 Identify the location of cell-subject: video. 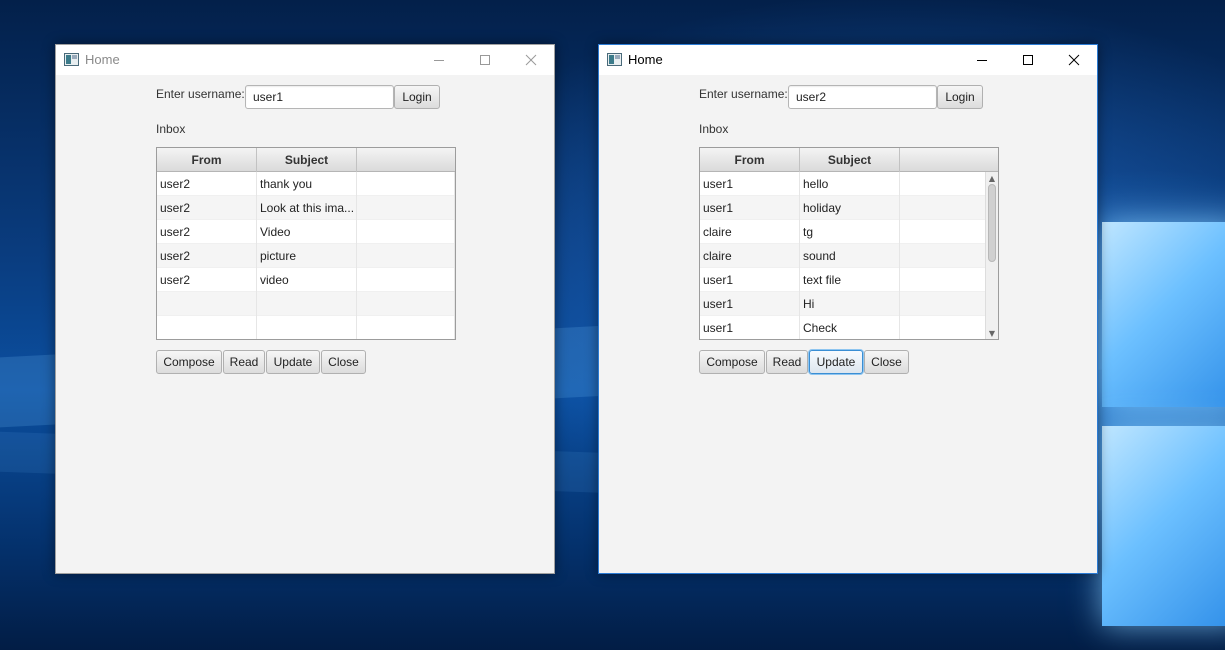
(307, 280).